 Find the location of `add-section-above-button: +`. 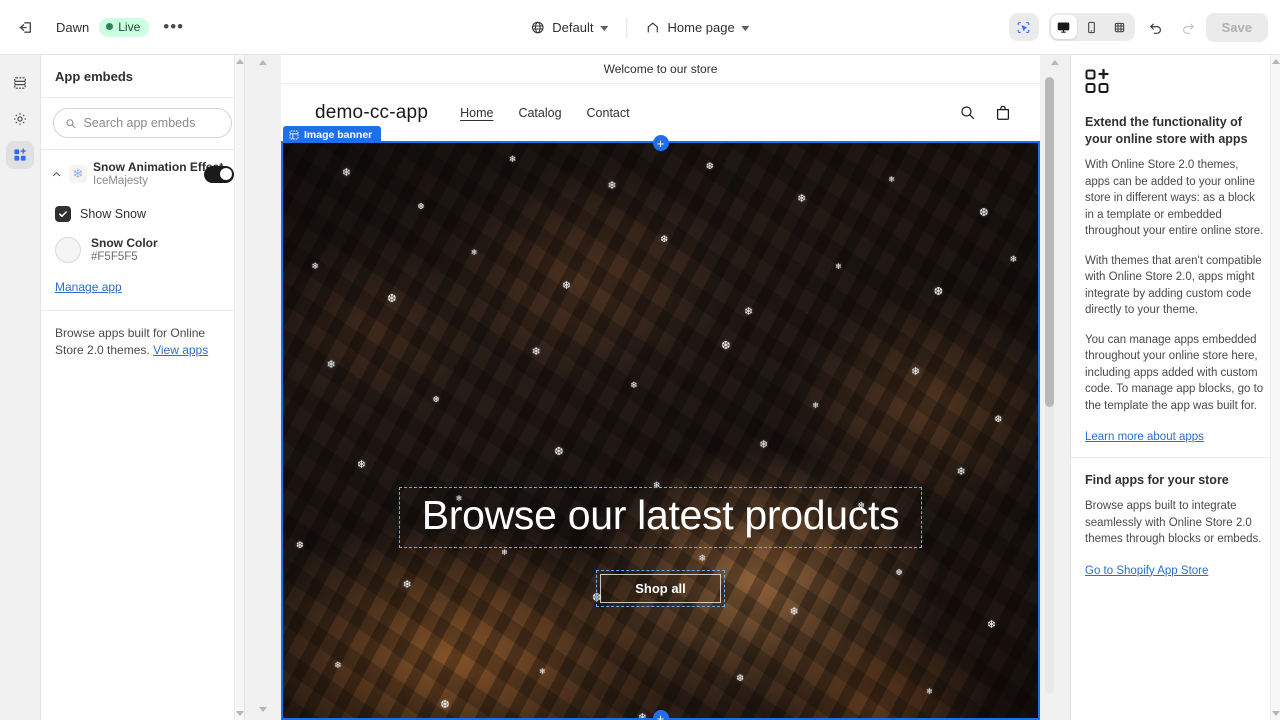

add-section-above-button: + is located at coordinates (660, 143).